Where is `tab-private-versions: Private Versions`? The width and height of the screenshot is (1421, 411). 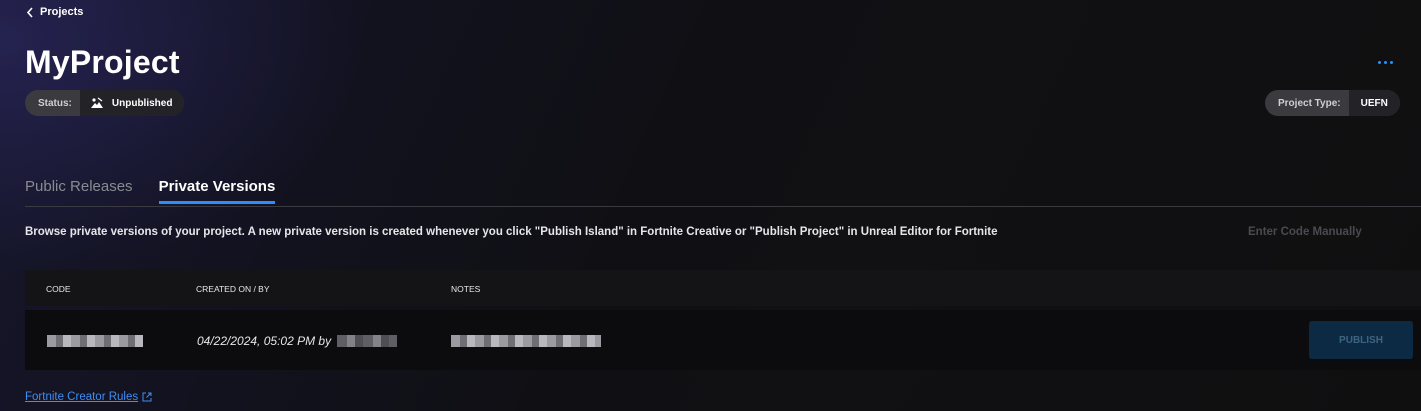 tab-private-versions: Private Versions is located at coordinates (217, 191).